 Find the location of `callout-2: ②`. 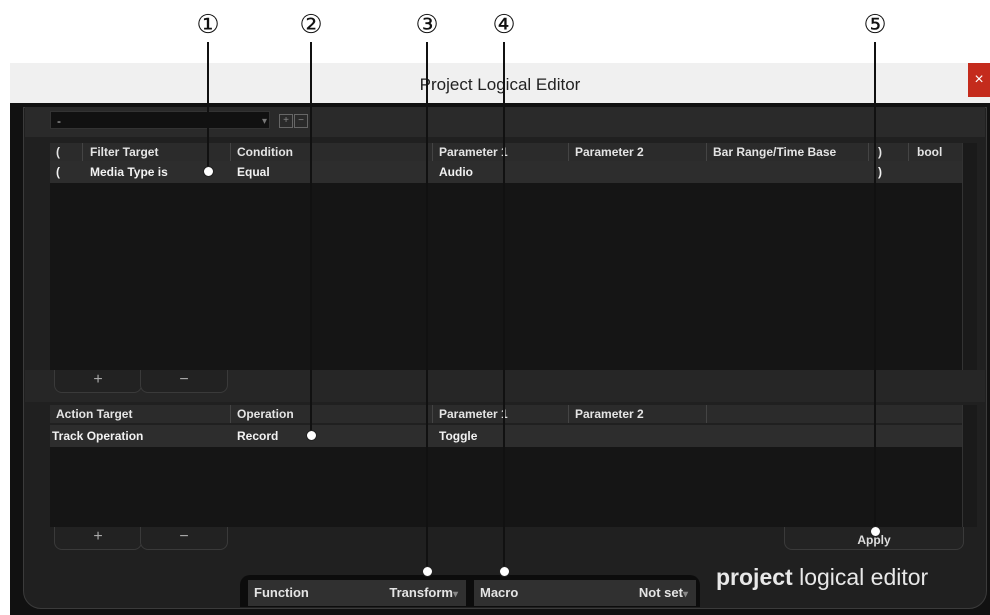

callout-2: ② is located at coordinates (311, 25).